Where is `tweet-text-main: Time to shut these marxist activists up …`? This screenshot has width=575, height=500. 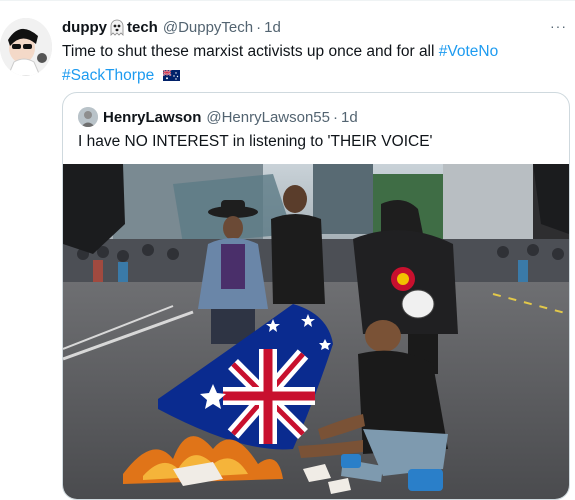
tweet-text-main: Time to shut these marxist activists up … is located at coordinates (250, 51).